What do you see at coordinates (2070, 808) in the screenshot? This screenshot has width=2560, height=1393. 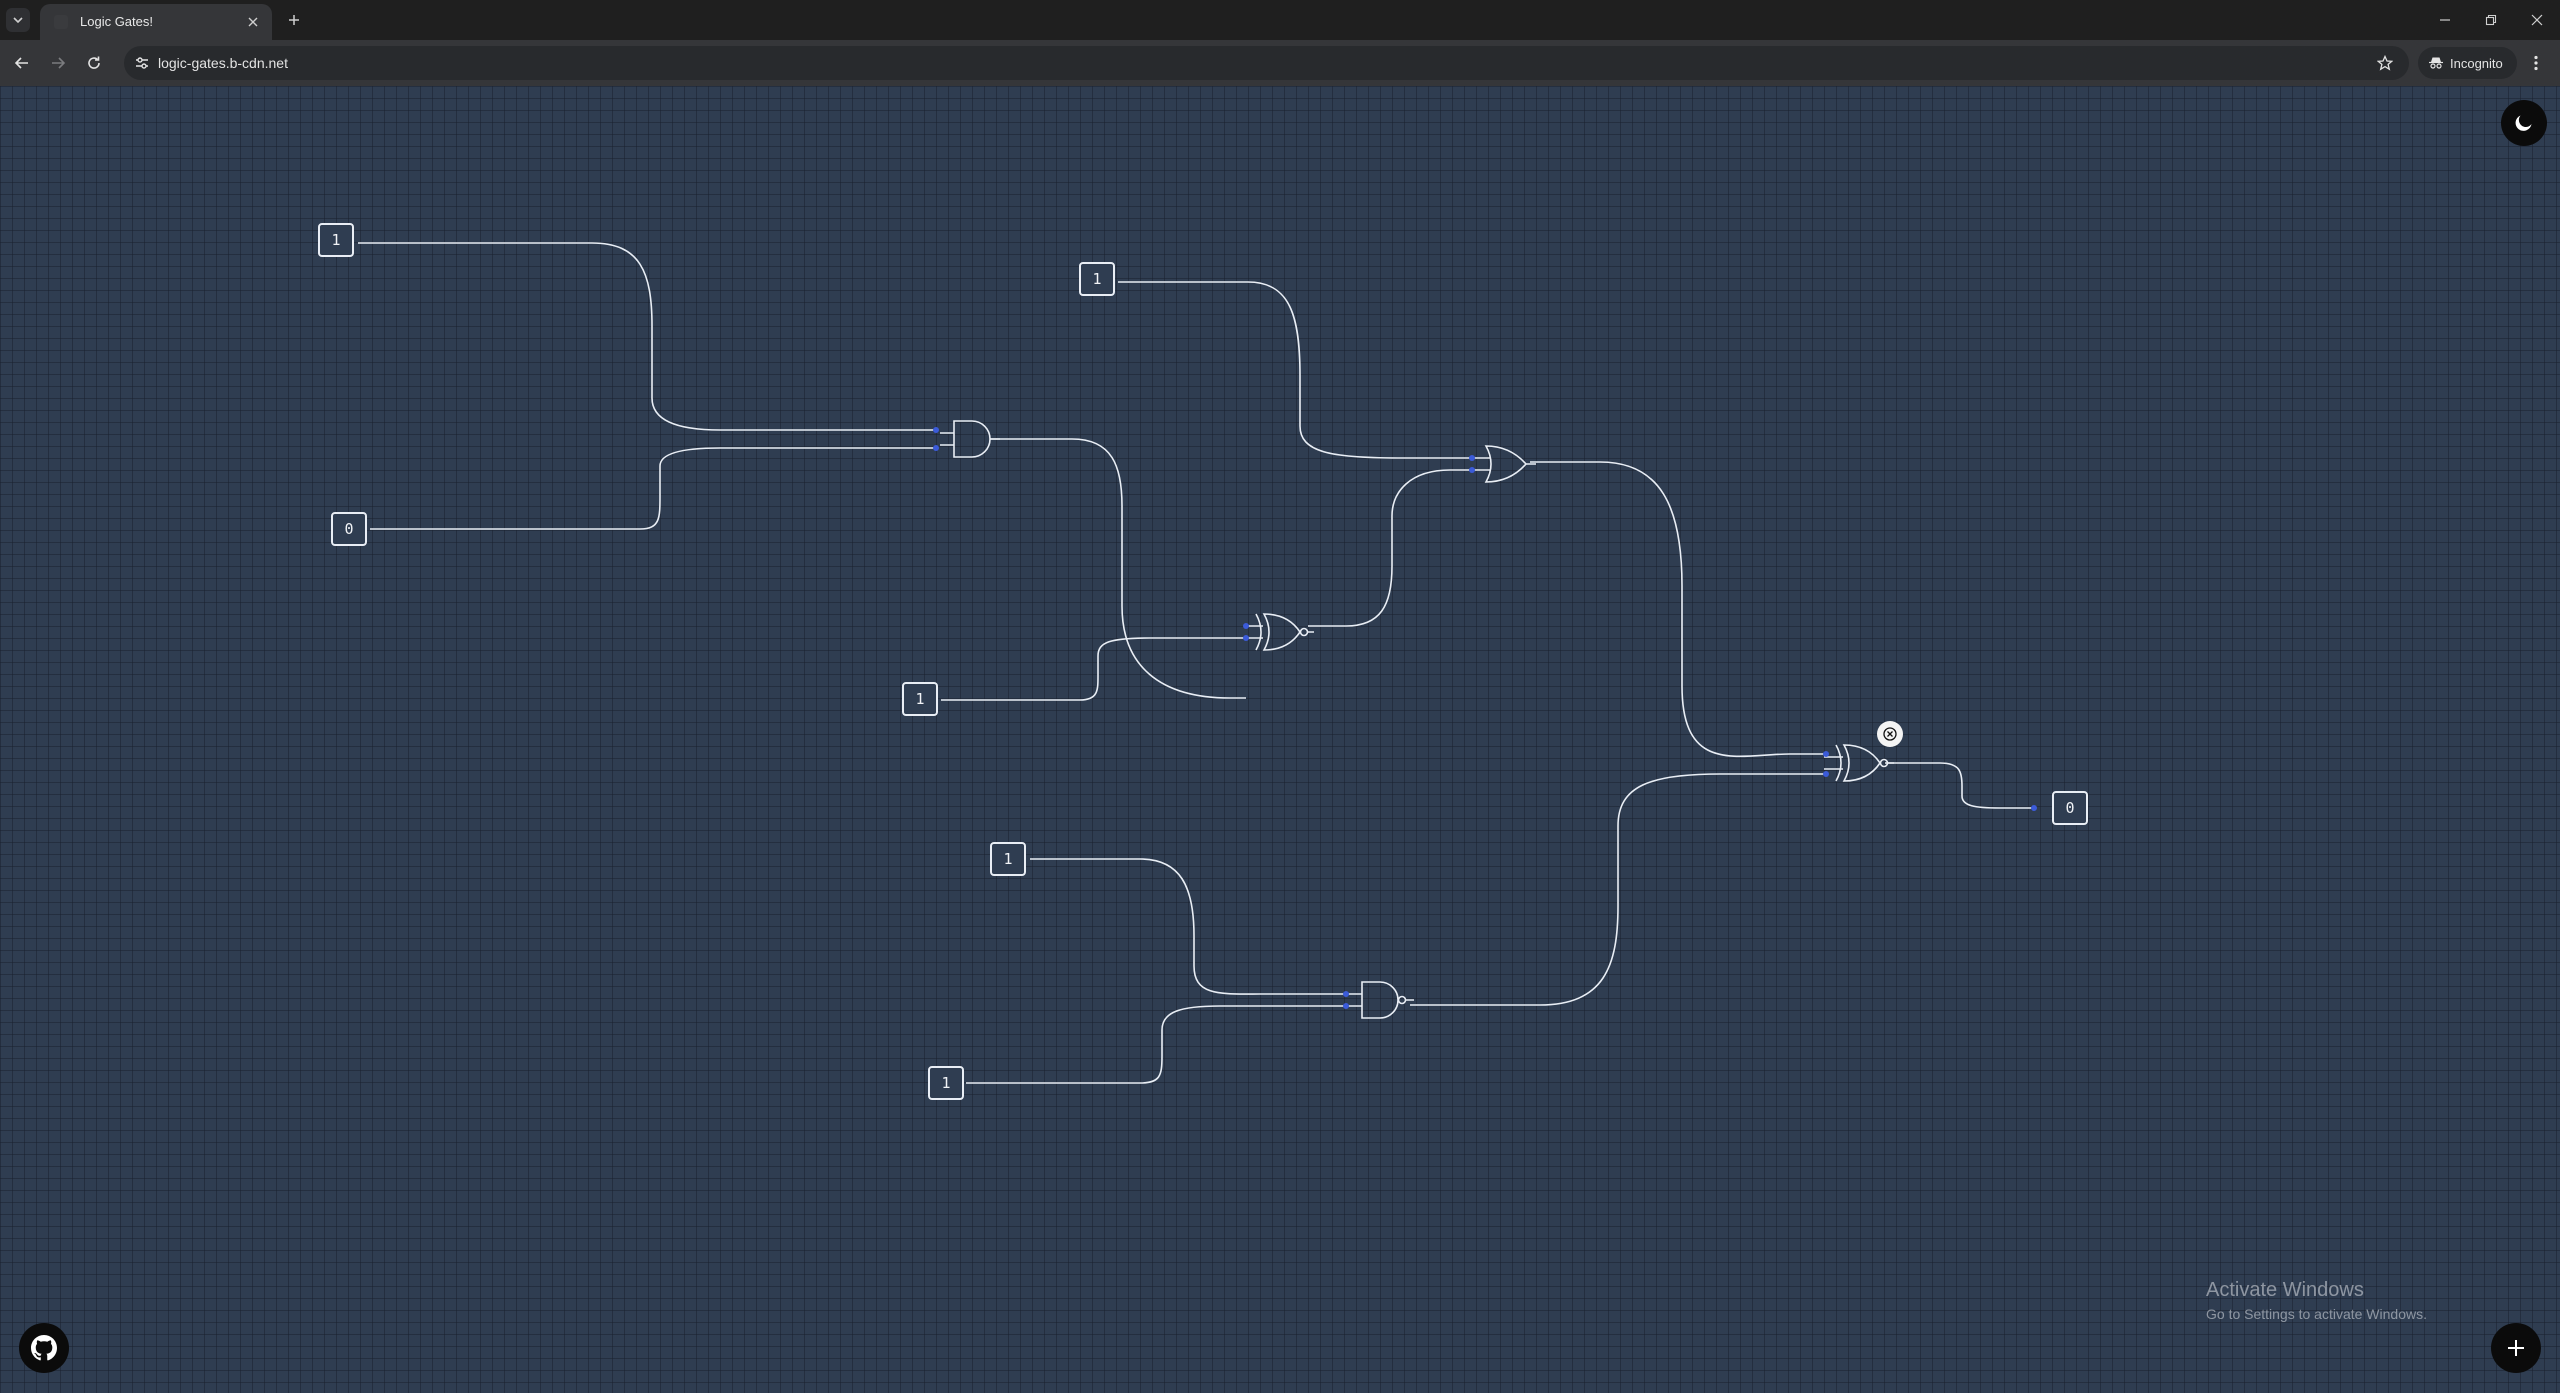 I see `output-node: 0` at bounding box center [2070, 808].